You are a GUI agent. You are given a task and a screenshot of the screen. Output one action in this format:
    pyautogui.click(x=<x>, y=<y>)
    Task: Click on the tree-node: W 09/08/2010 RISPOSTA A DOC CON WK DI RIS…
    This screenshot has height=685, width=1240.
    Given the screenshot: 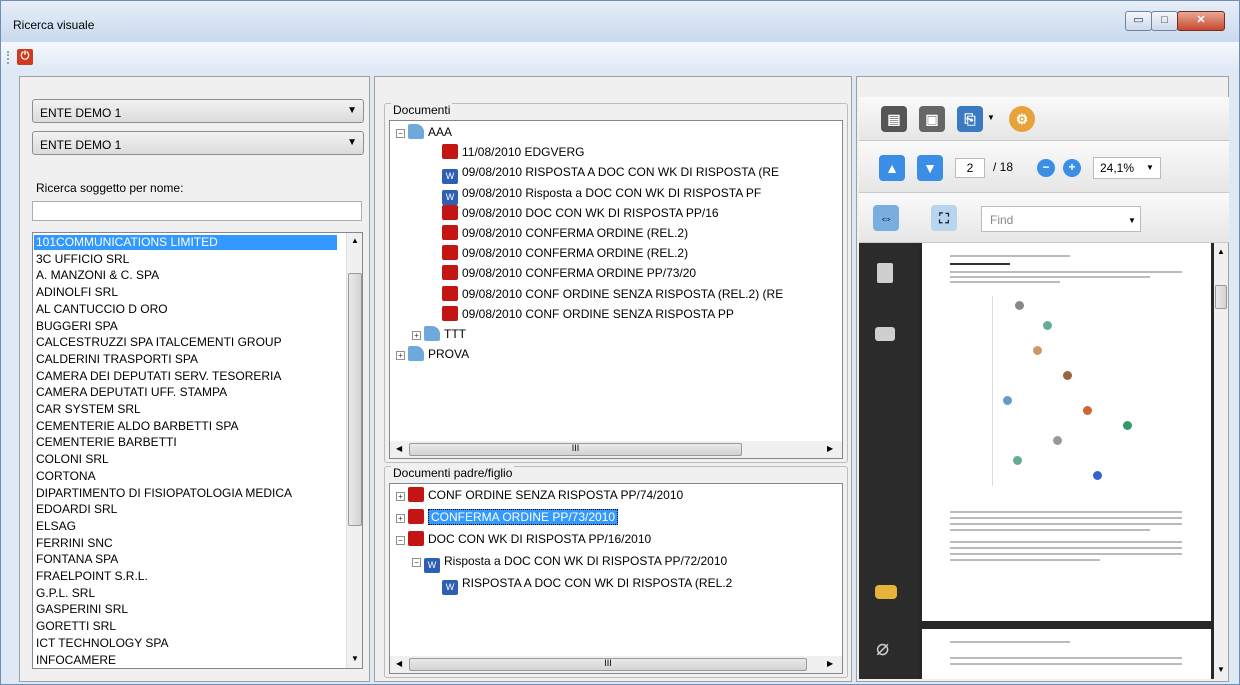 What is the action you would take?
    pyautogui.click(x=610, y=174)
    